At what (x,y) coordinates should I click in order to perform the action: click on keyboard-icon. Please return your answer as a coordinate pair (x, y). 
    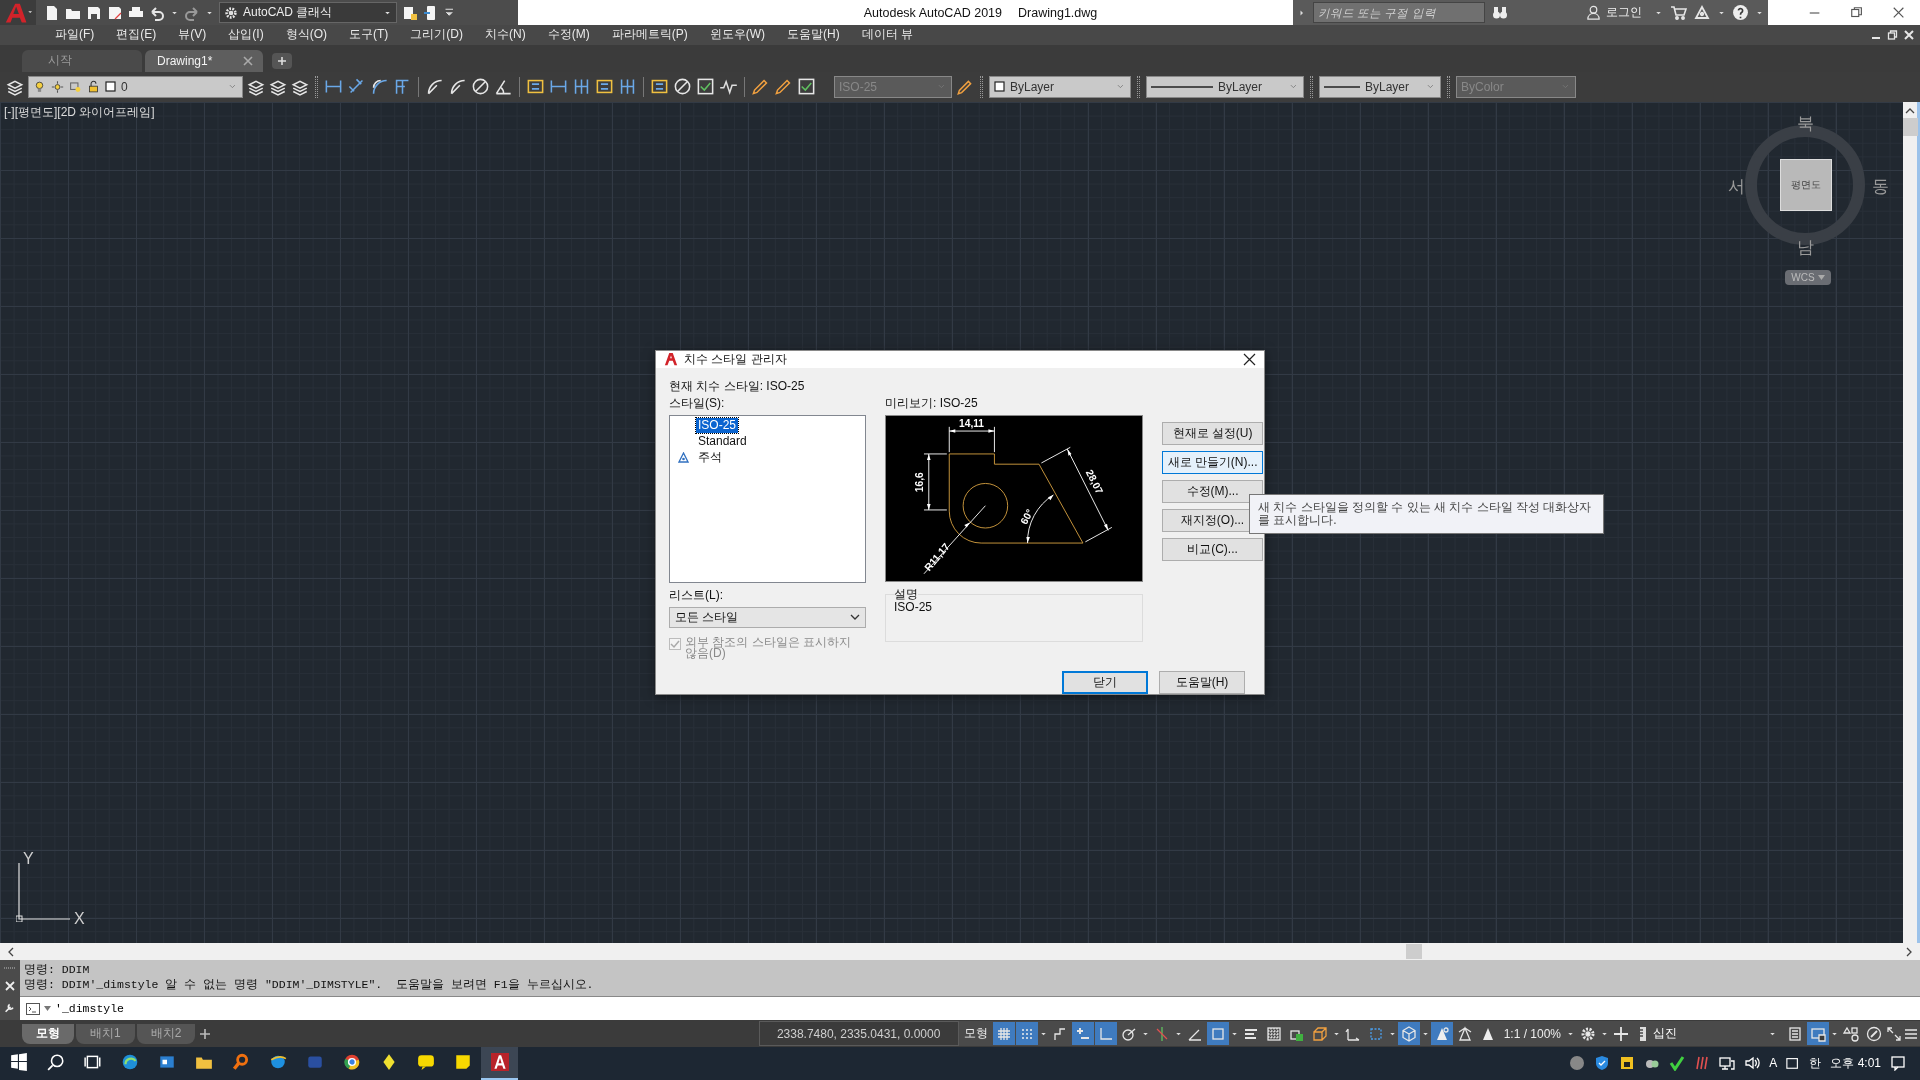
    Looking at the image, I should click on (1793, 1063).